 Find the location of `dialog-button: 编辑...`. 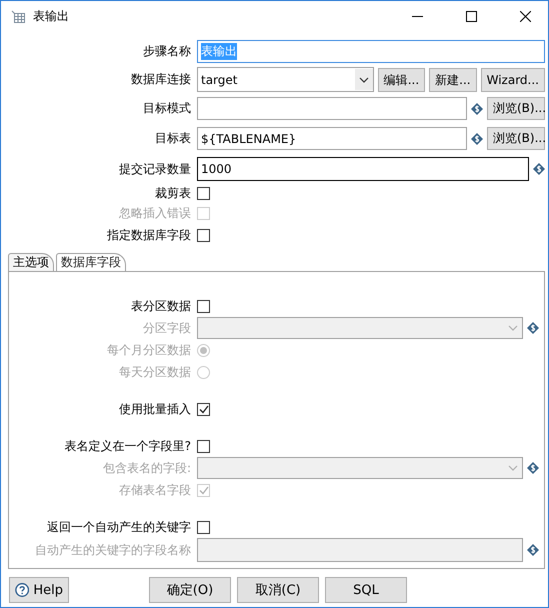

dialog-button: 编辑... is located at coordinates (402, 80).